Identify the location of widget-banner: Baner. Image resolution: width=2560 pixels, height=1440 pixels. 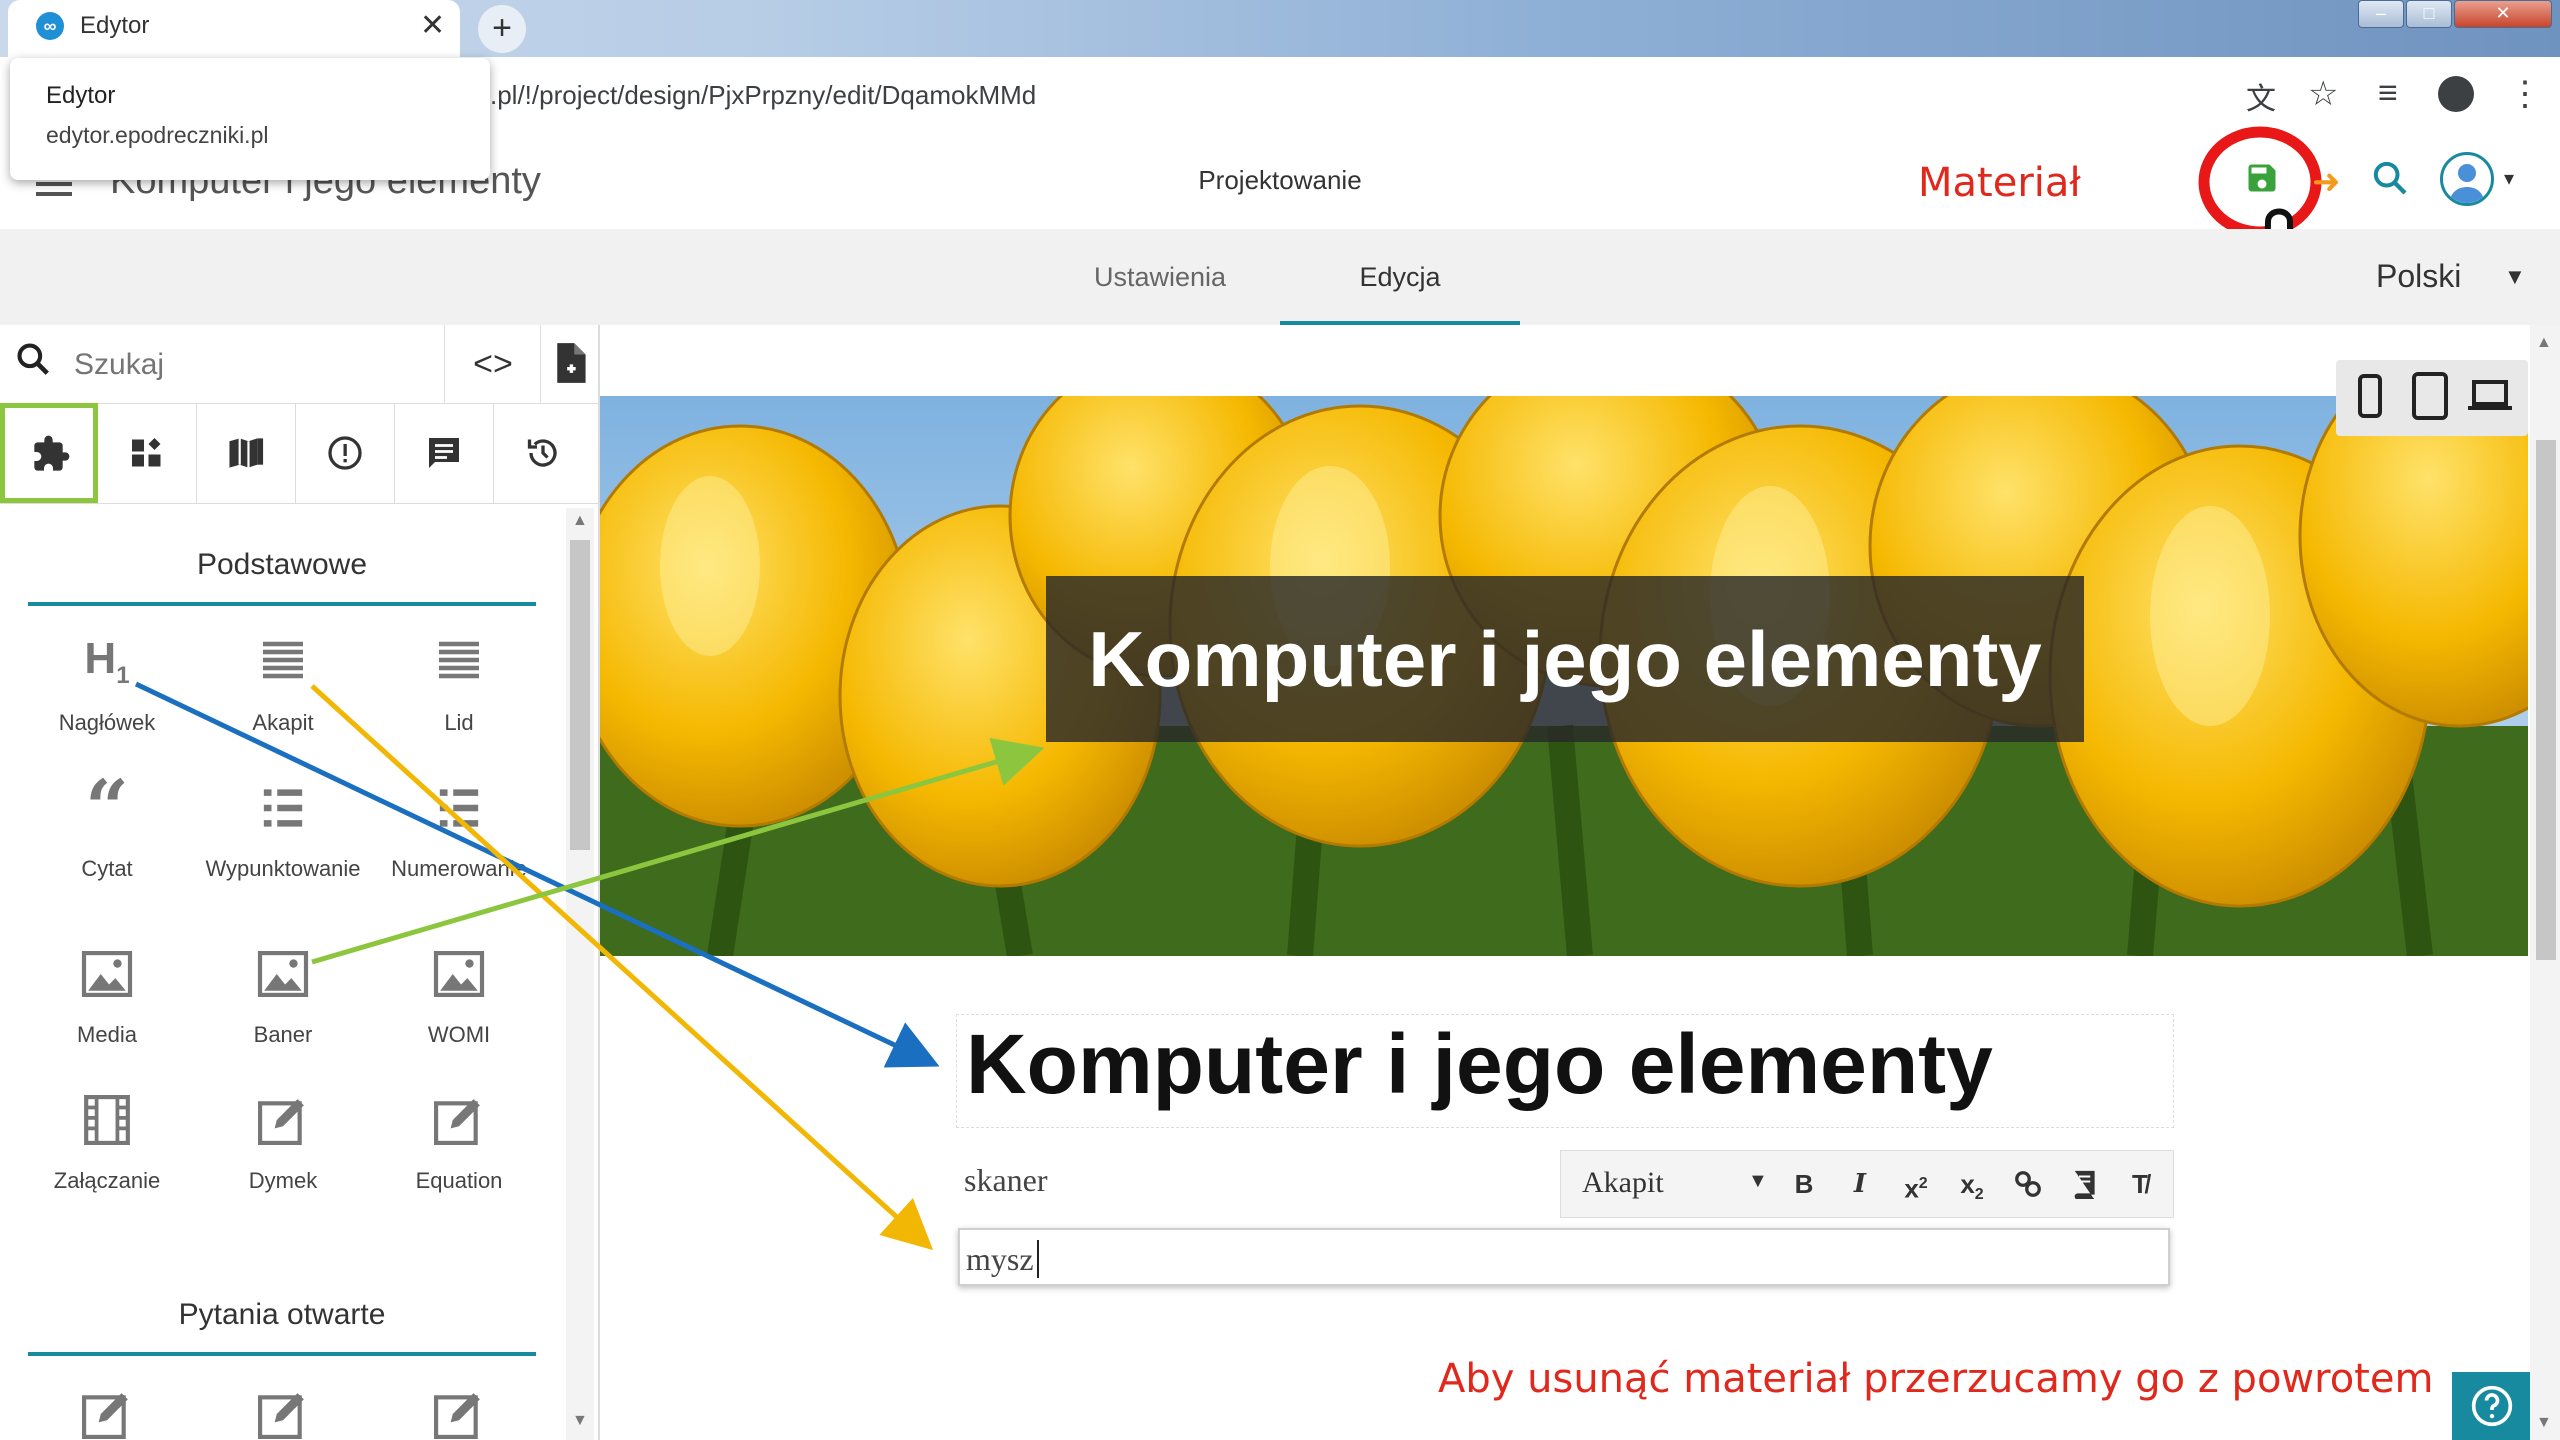
(283, 996).